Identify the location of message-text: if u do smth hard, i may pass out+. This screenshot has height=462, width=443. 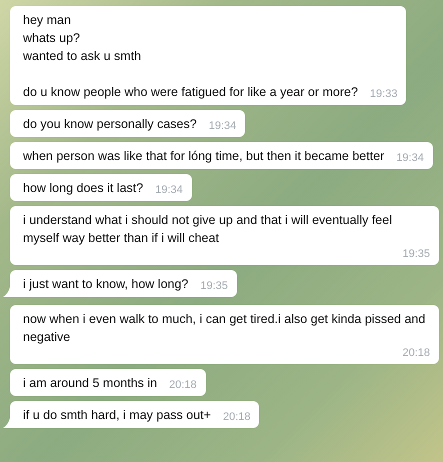
(117, 415).